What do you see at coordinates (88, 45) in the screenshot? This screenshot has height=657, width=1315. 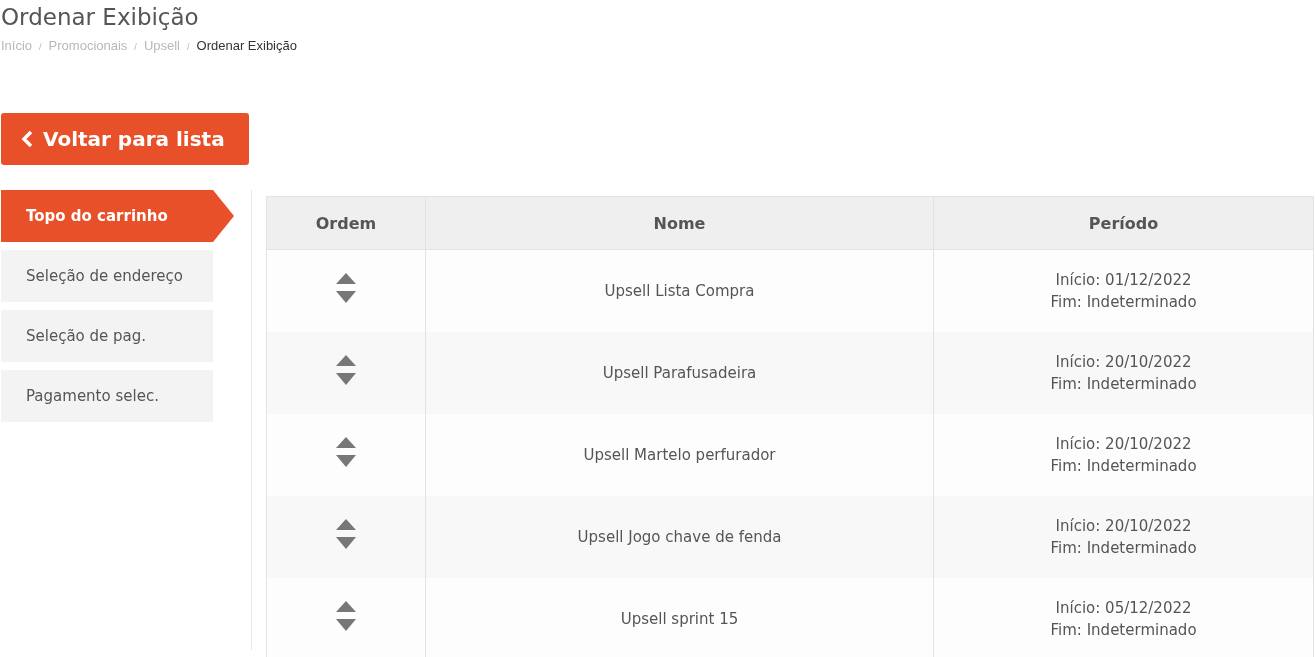 I see `breadcrumb-link: Promocionais` at bounding box center [88, 45].